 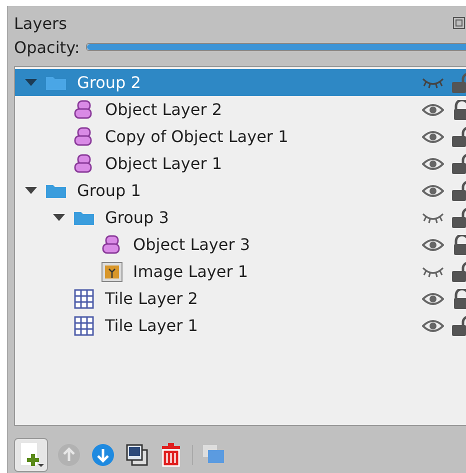 I want to click on opacity-label: Opacity:, so click(x=47, y=47).